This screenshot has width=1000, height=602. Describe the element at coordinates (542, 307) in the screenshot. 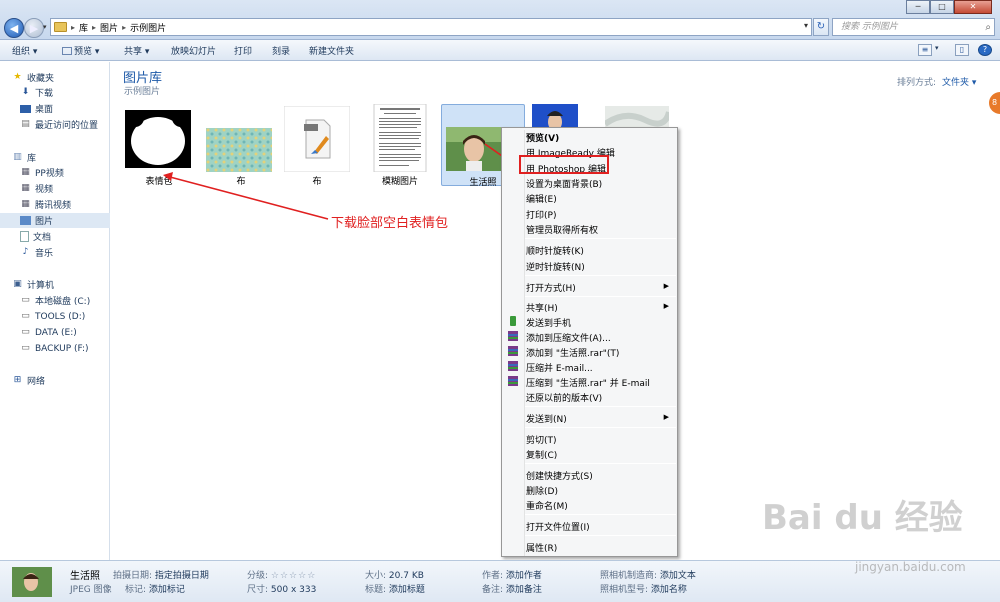

I see `menu-item-share: 共享(H)` at that location.